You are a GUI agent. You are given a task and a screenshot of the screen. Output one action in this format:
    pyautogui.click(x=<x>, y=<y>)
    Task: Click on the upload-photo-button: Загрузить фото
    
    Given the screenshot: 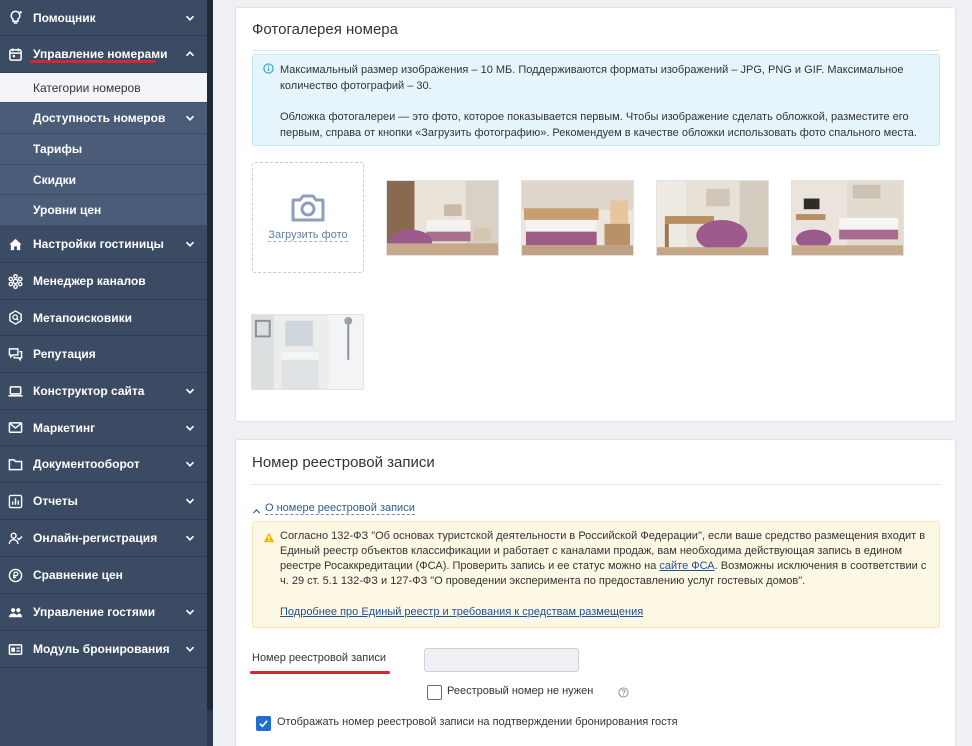 What is the action you would take?
    pyautogui.click(x=308, y=217)
    